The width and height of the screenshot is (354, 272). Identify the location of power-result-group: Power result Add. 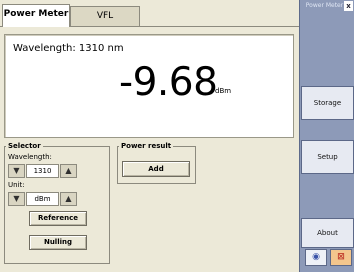
(156, 162).